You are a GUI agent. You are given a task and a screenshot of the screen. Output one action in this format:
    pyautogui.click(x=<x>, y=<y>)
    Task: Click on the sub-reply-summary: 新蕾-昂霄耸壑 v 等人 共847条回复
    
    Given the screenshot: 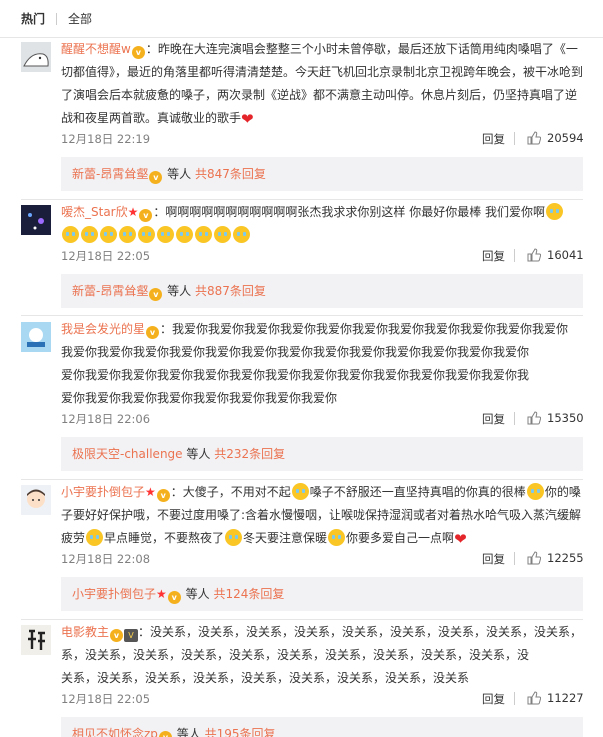 What is the action you would take?
    pyautogui.click(x=322, y=174)
    